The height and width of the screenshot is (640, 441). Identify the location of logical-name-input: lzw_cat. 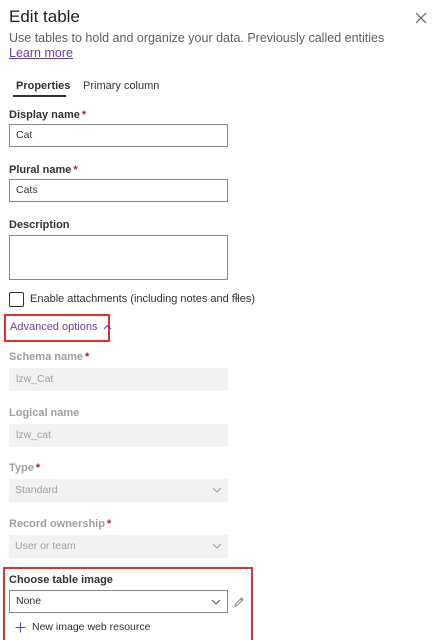
(118, 435).